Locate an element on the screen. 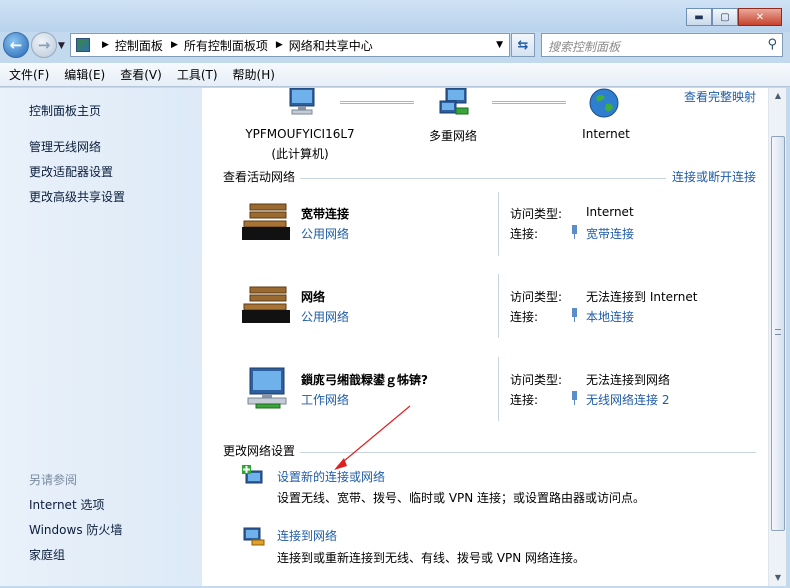  connect-to-network-link: 连接到网络 is located at coordinates (307, 535).